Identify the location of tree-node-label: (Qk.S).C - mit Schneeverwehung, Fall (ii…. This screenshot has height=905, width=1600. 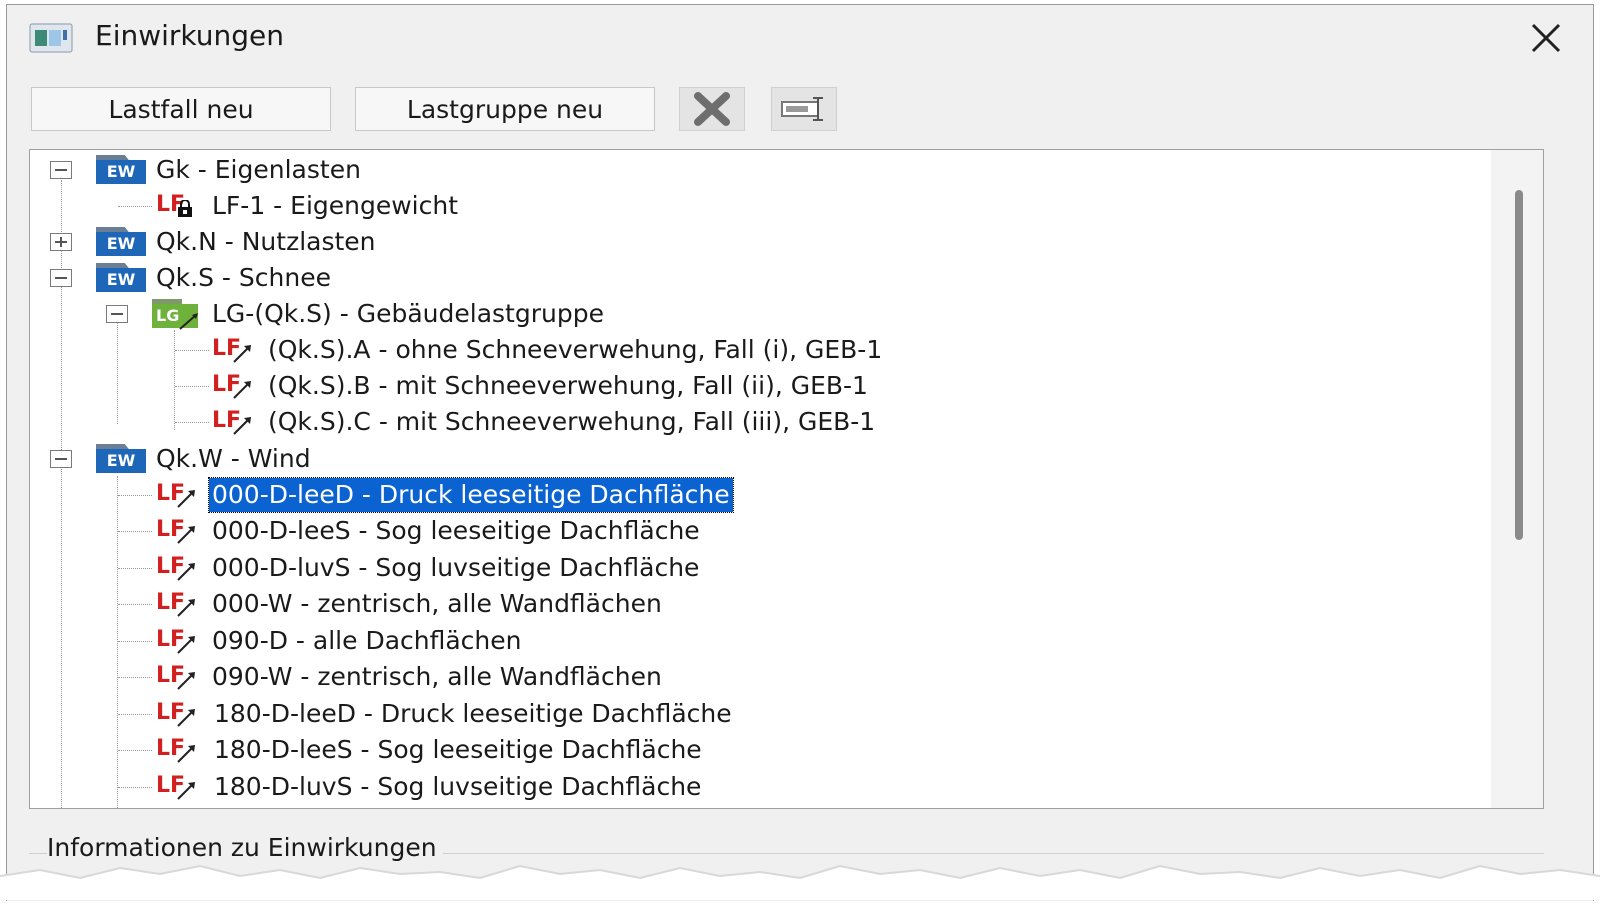
(572, 421).